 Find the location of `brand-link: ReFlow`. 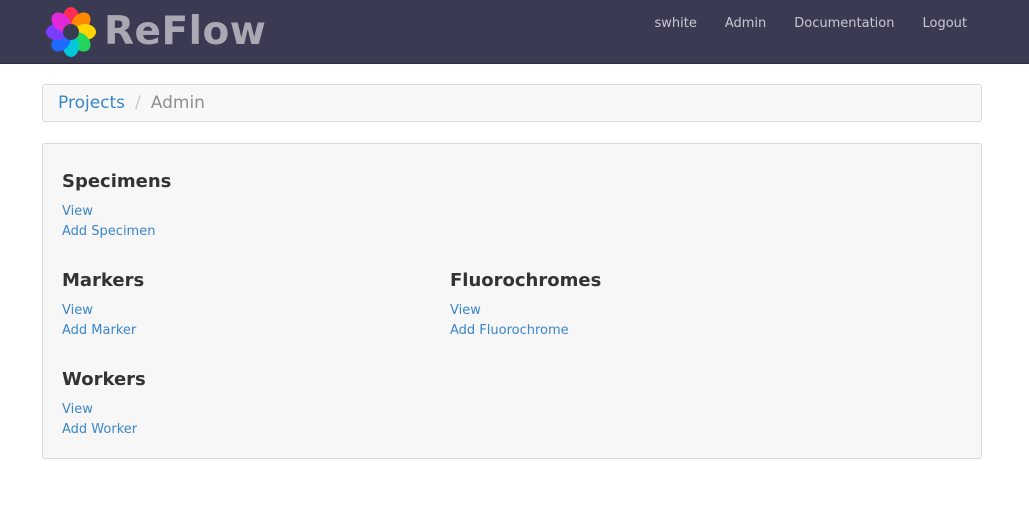

brand-link: ReFlow is located at coordinates (156, 32).